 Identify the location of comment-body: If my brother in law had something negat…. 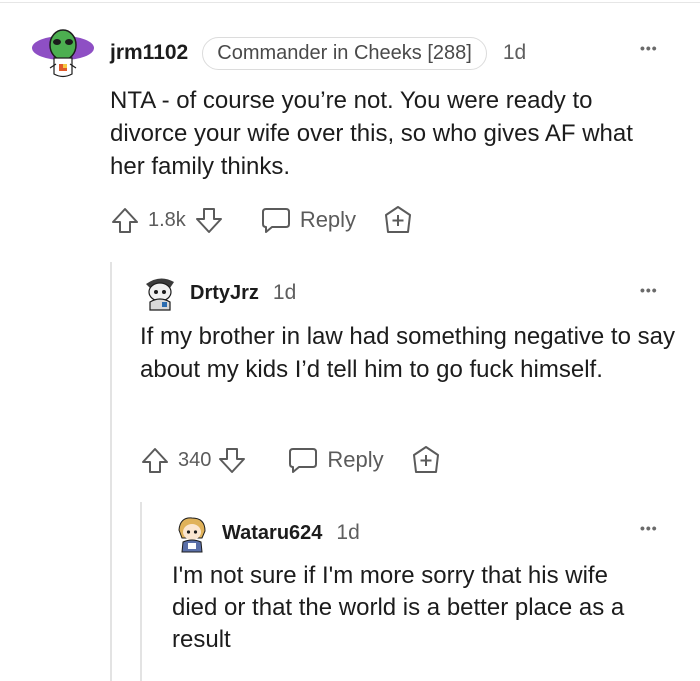
(407, 353).